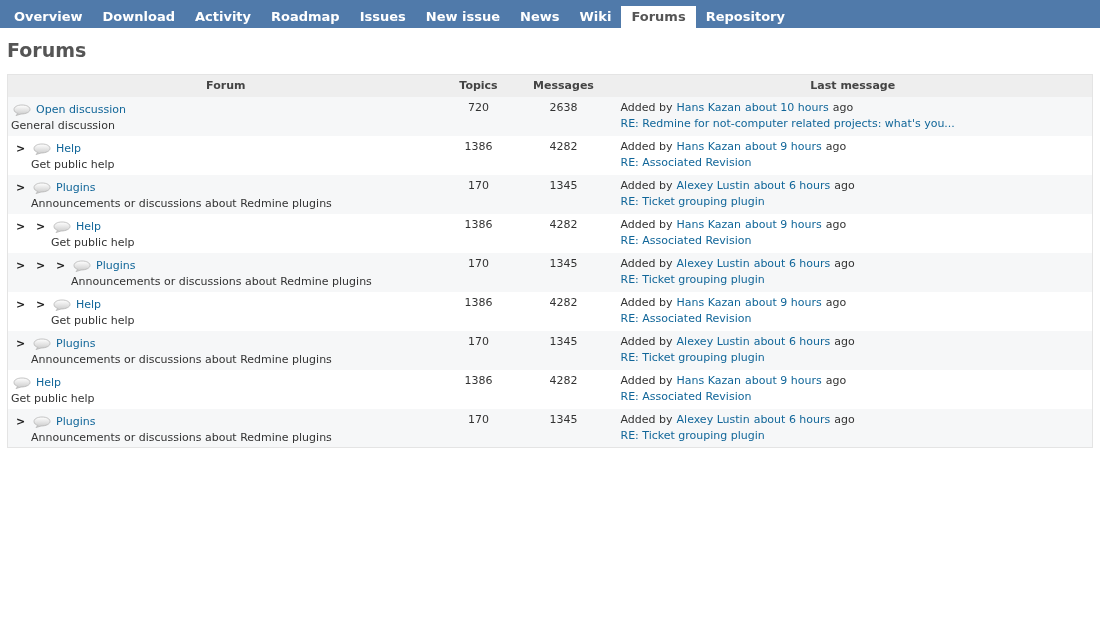 This screenshot has height=619, width=1100. I want to click on menu-tab: Forums, so click(658, 17).